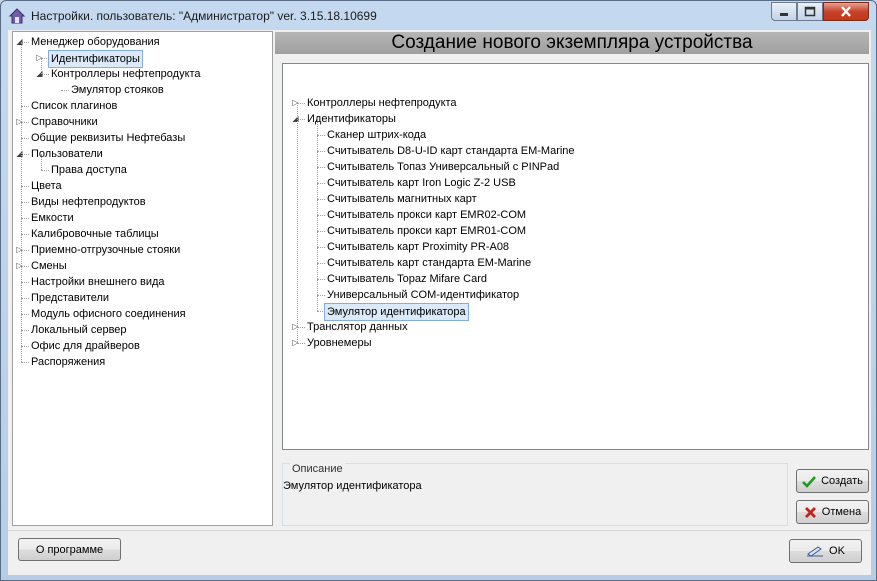 This screenshot has width=877, height=581. I want to click on settings-tree-item-label: Представители, so click(70, 298).